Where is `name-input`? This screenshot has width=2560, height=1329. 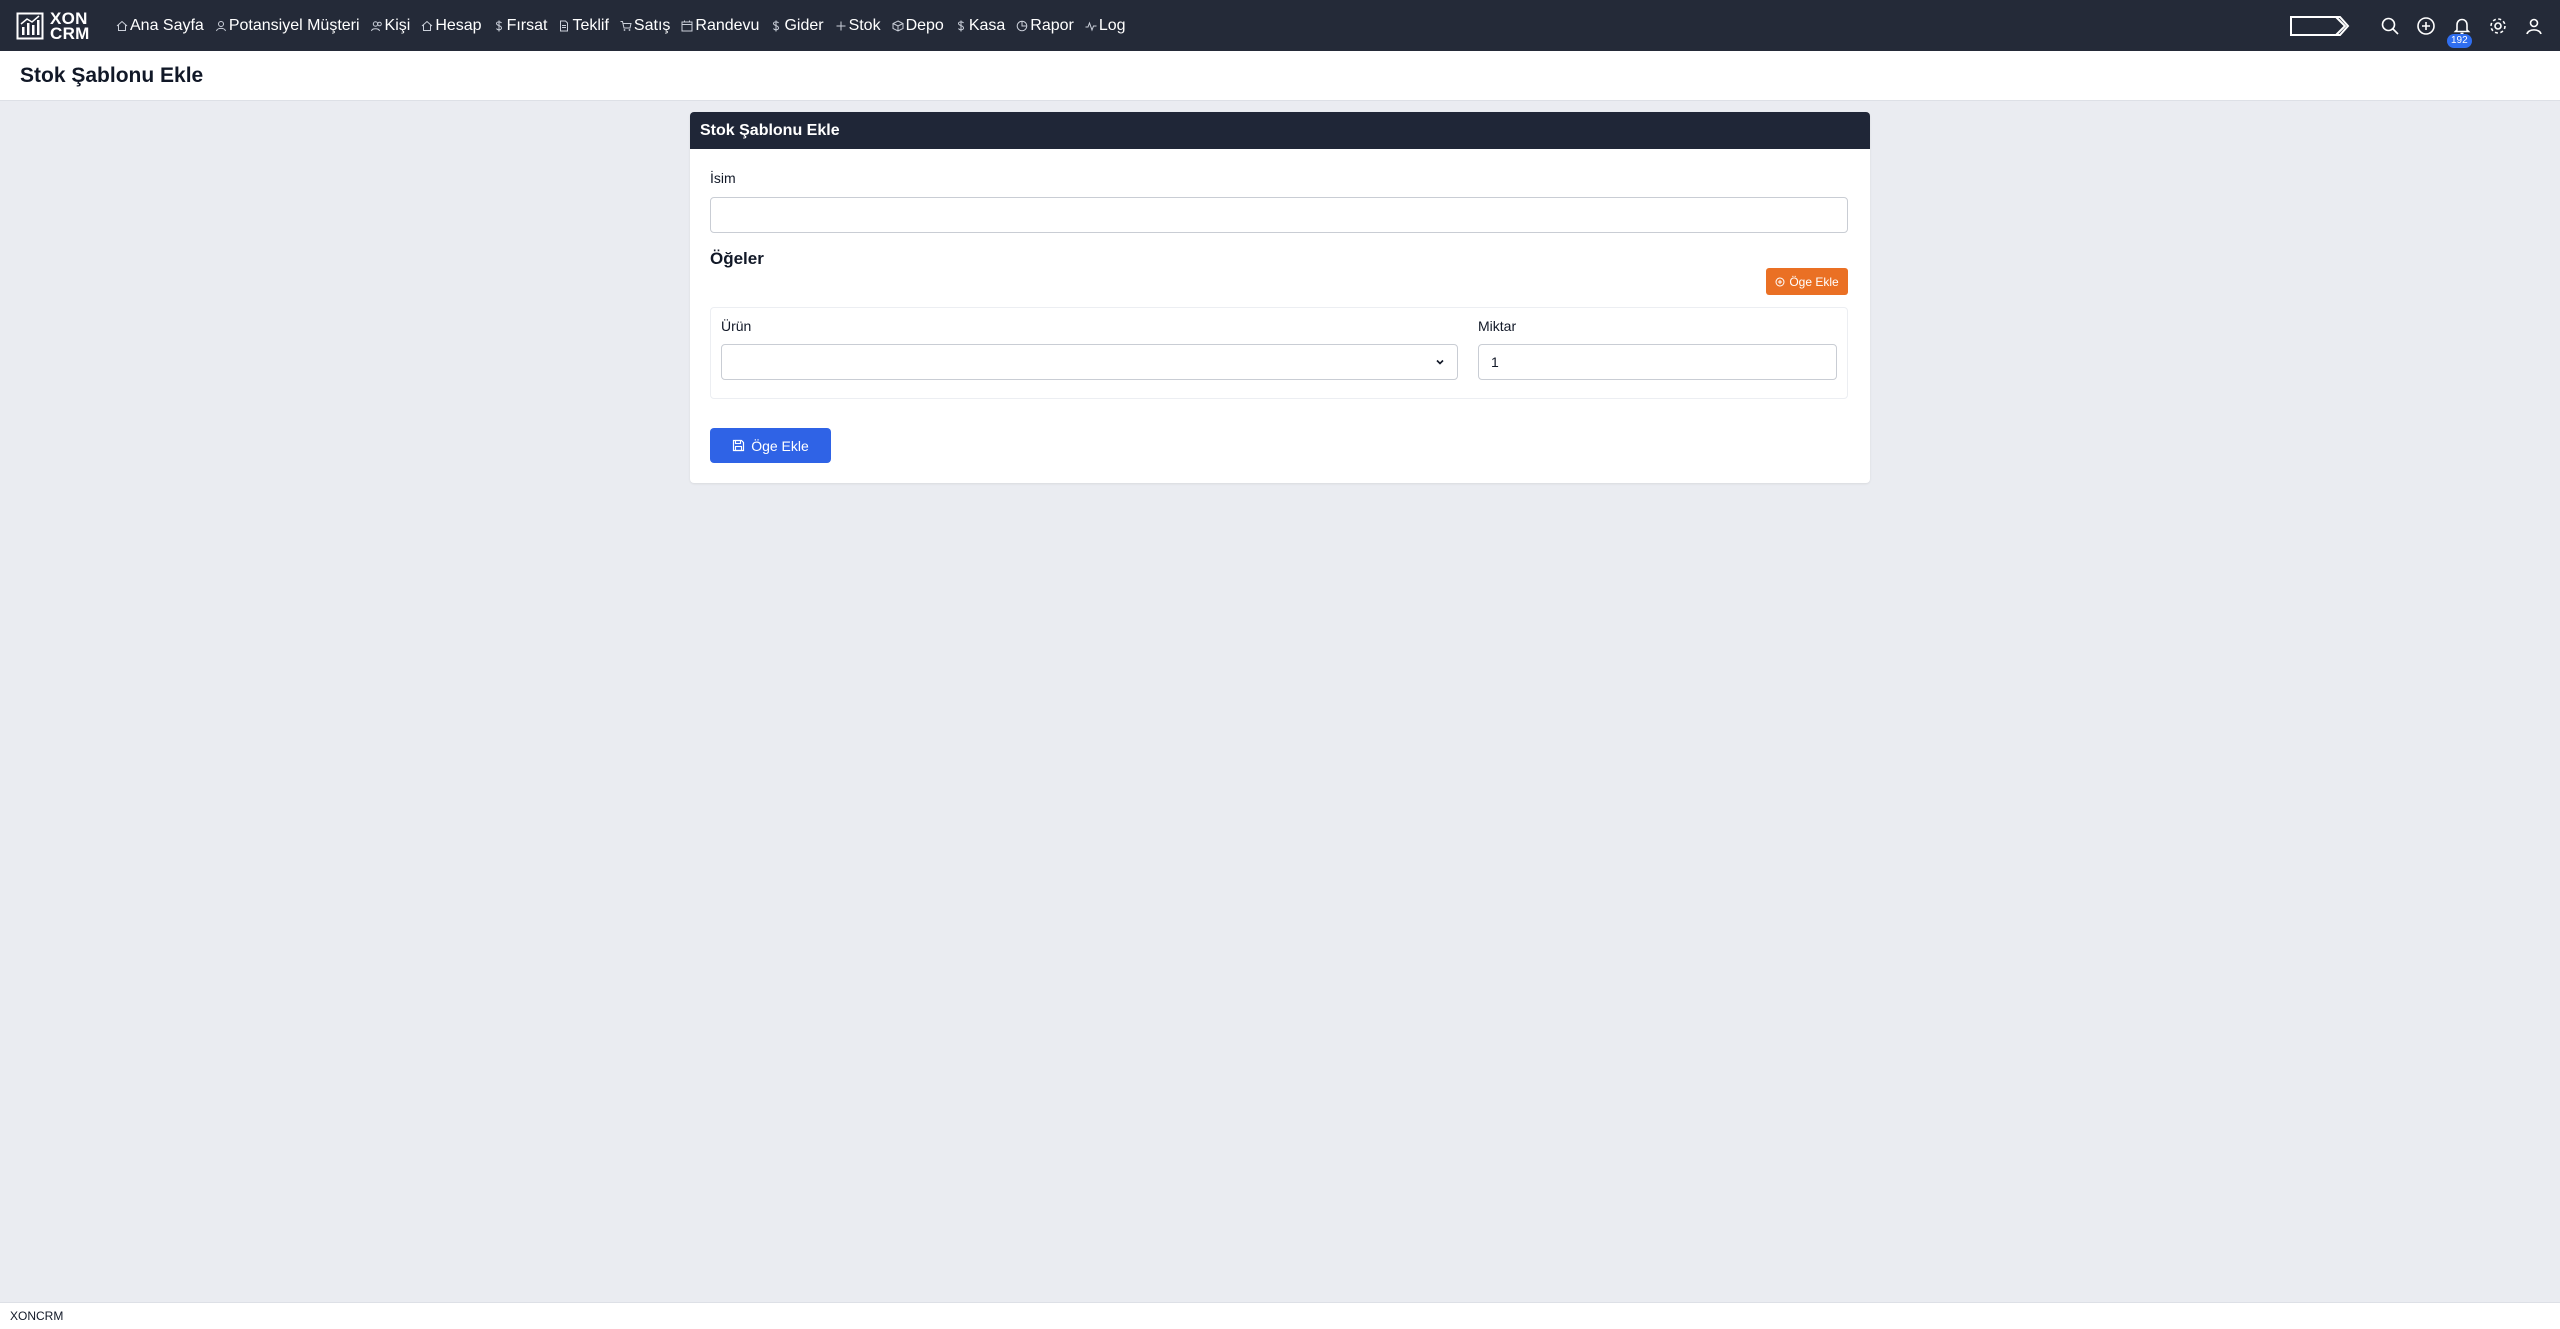 name-input is located at coordinates (1279, 215).